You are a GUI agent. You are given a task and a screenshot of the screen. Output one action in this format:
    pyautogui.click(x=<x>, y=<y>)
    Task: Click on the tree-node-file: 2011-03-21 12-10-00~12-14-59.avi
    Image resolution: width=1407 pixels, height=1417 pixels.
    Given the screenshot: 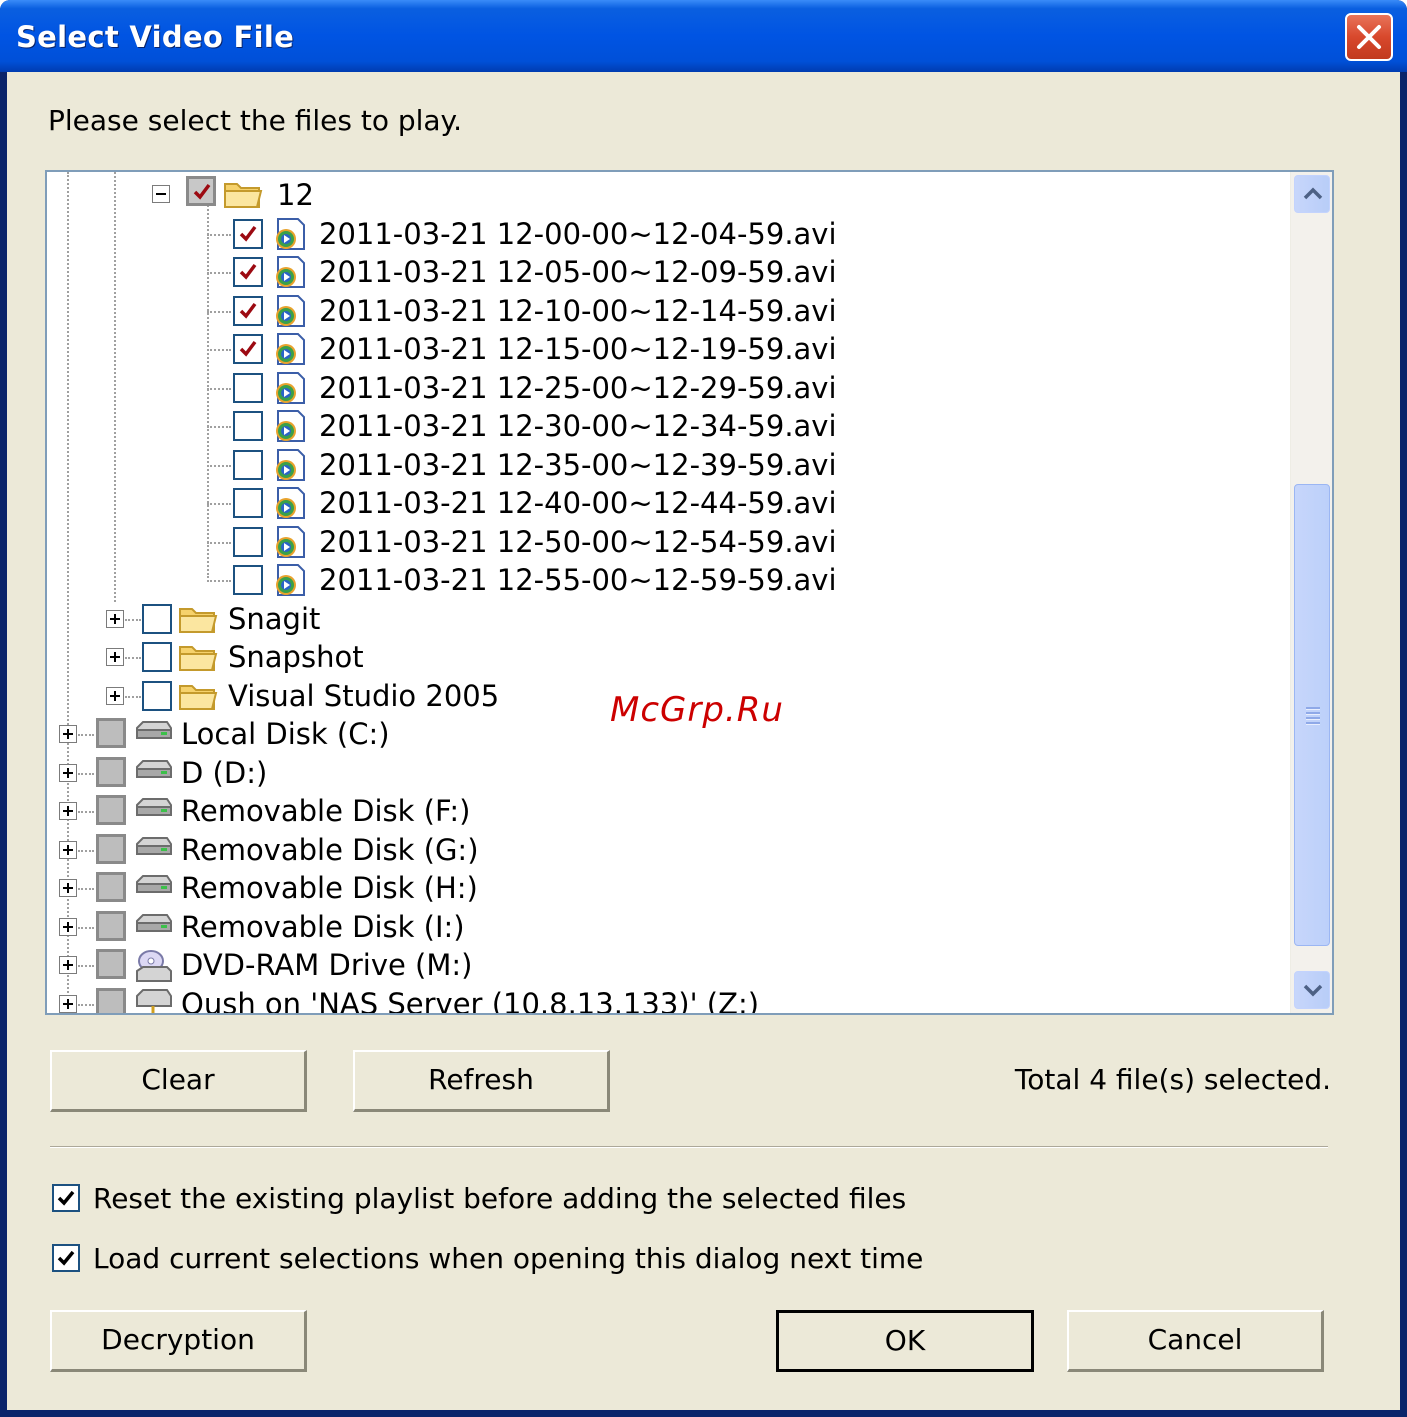 What is the action you would take?
    pyautogui.click(x=667, y=311)
    